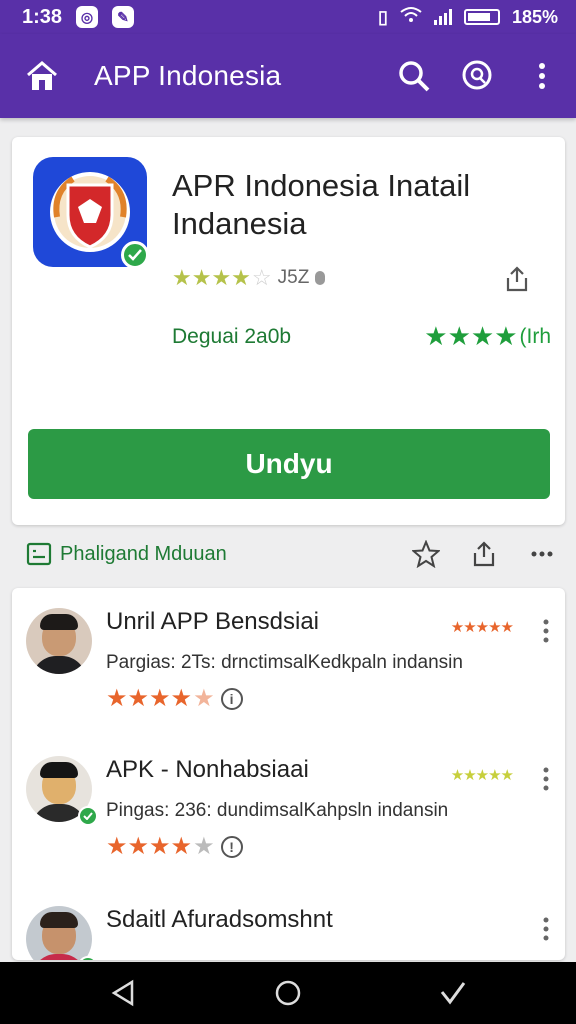 The height and width of the screenshot is (1024, 576). Describe the element at coordinates (414, 76) in the screenshot. I see `search-icon` at that location.